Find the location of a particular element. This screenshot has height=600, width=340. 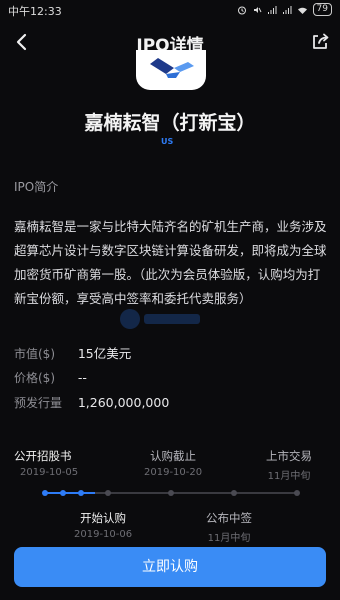

timeline-progress-track is located at coordinates (171, 493).